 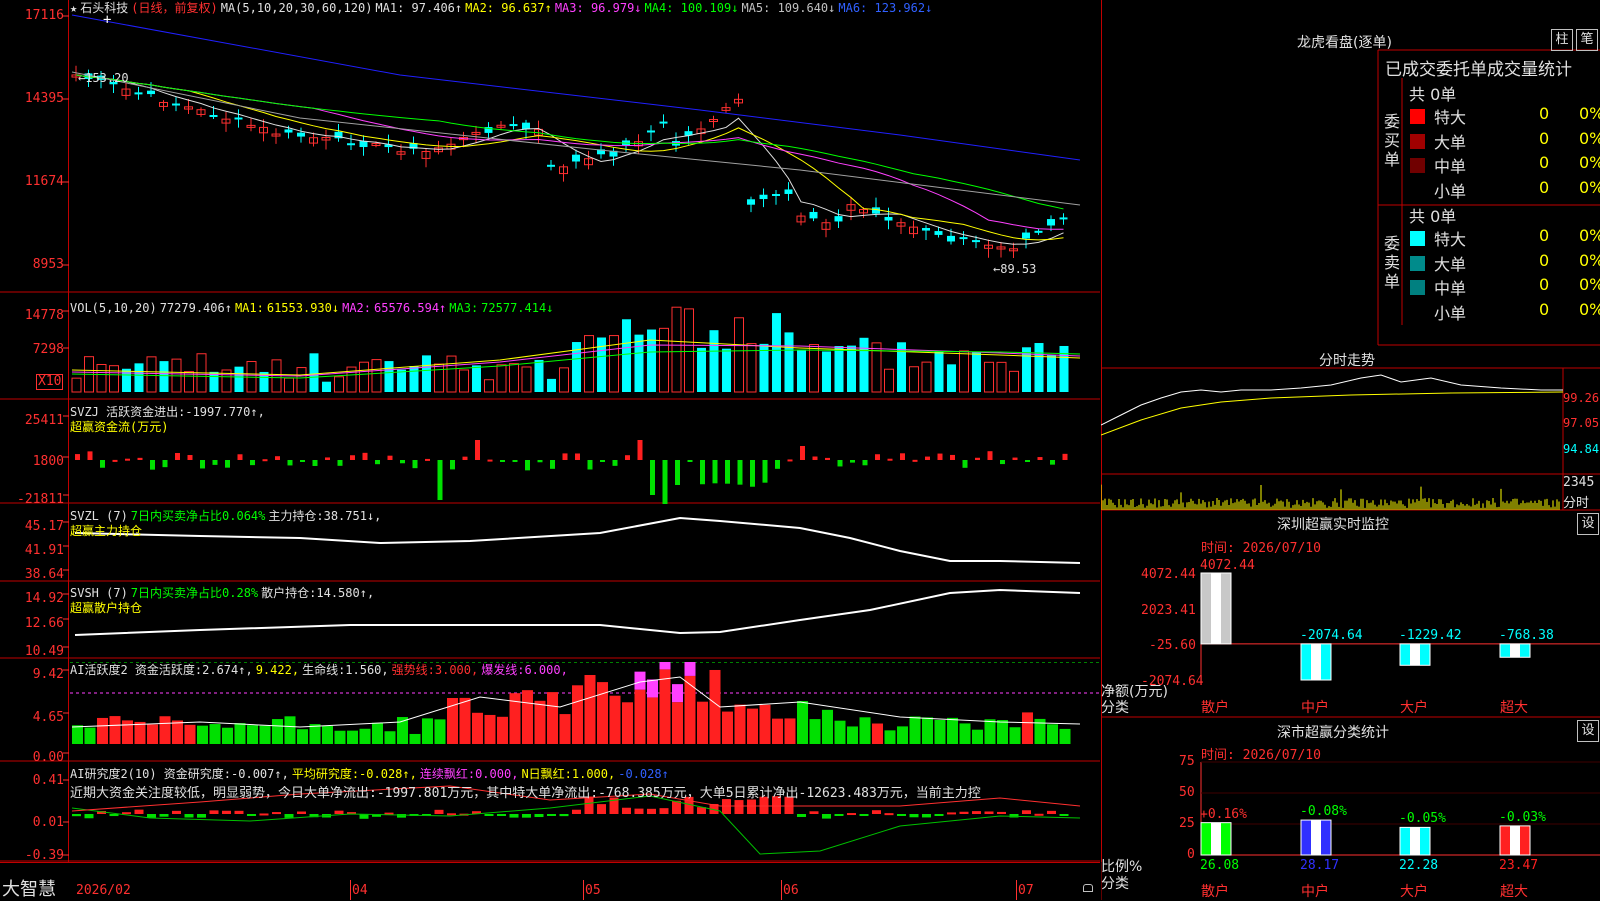 I want to click on svsh-header: SVSH (7) 7日内买卖净占比0.28% 散户持仓:14.580↑,, so click(x=223, y=593).